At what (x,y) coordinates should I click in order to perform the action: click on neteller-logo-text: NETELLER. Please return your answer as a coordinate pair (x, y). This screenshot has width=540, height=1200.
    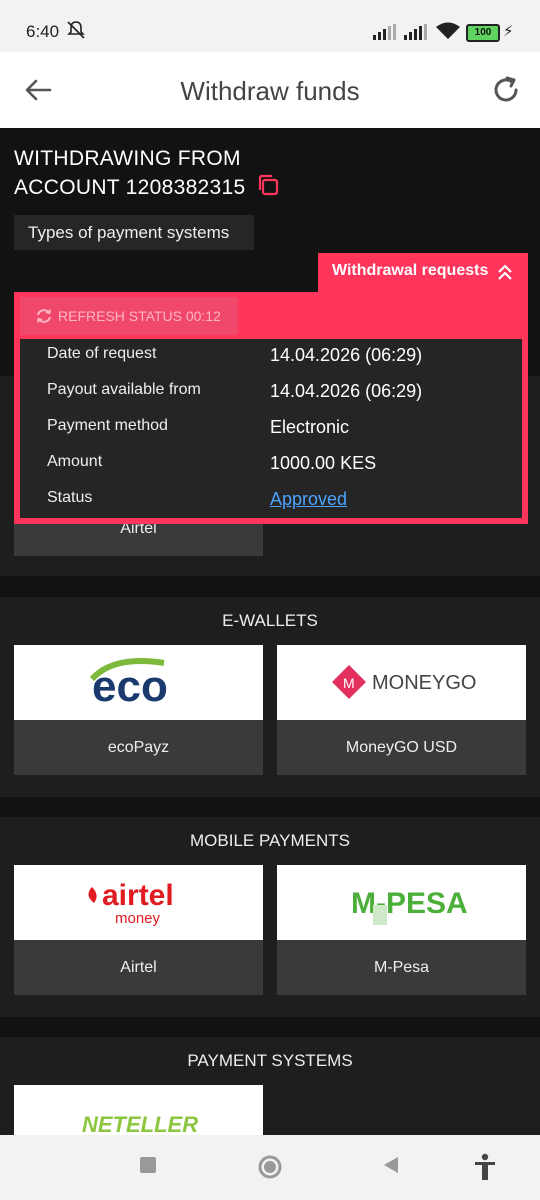
    Looking at the image, I should click on (140, 1123).